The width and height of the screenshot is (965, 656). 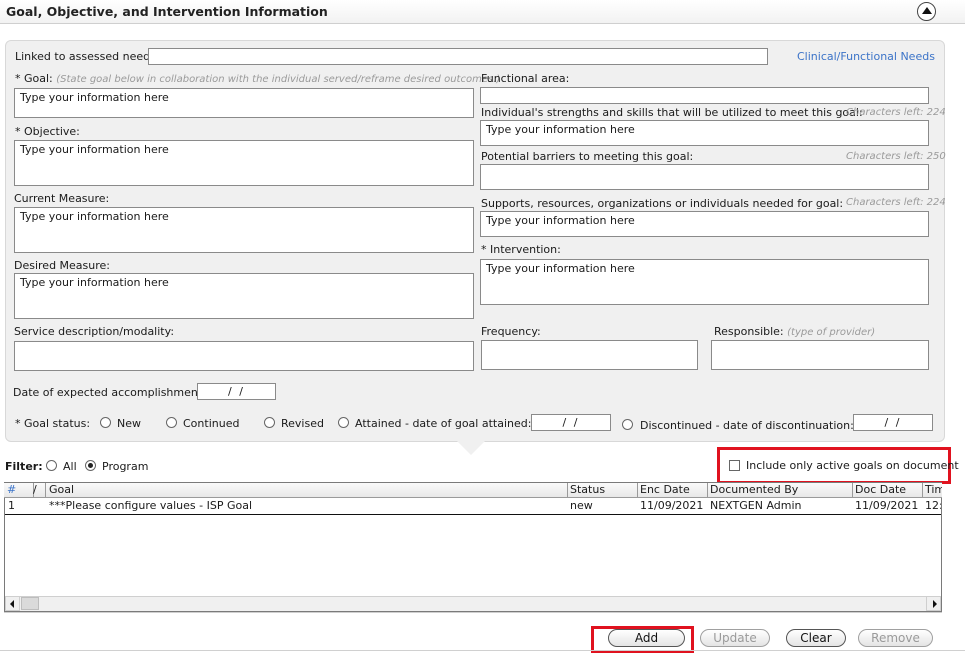 What do you see at coordinates (704, 95) in the screenshot?
I see `functional-area-input` at bounding box center [704, 95].